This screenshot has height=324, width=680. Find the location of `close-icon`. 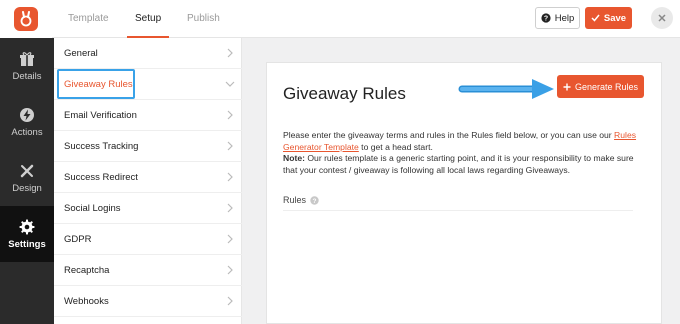

close-icon is located at coordinates (662, 18).